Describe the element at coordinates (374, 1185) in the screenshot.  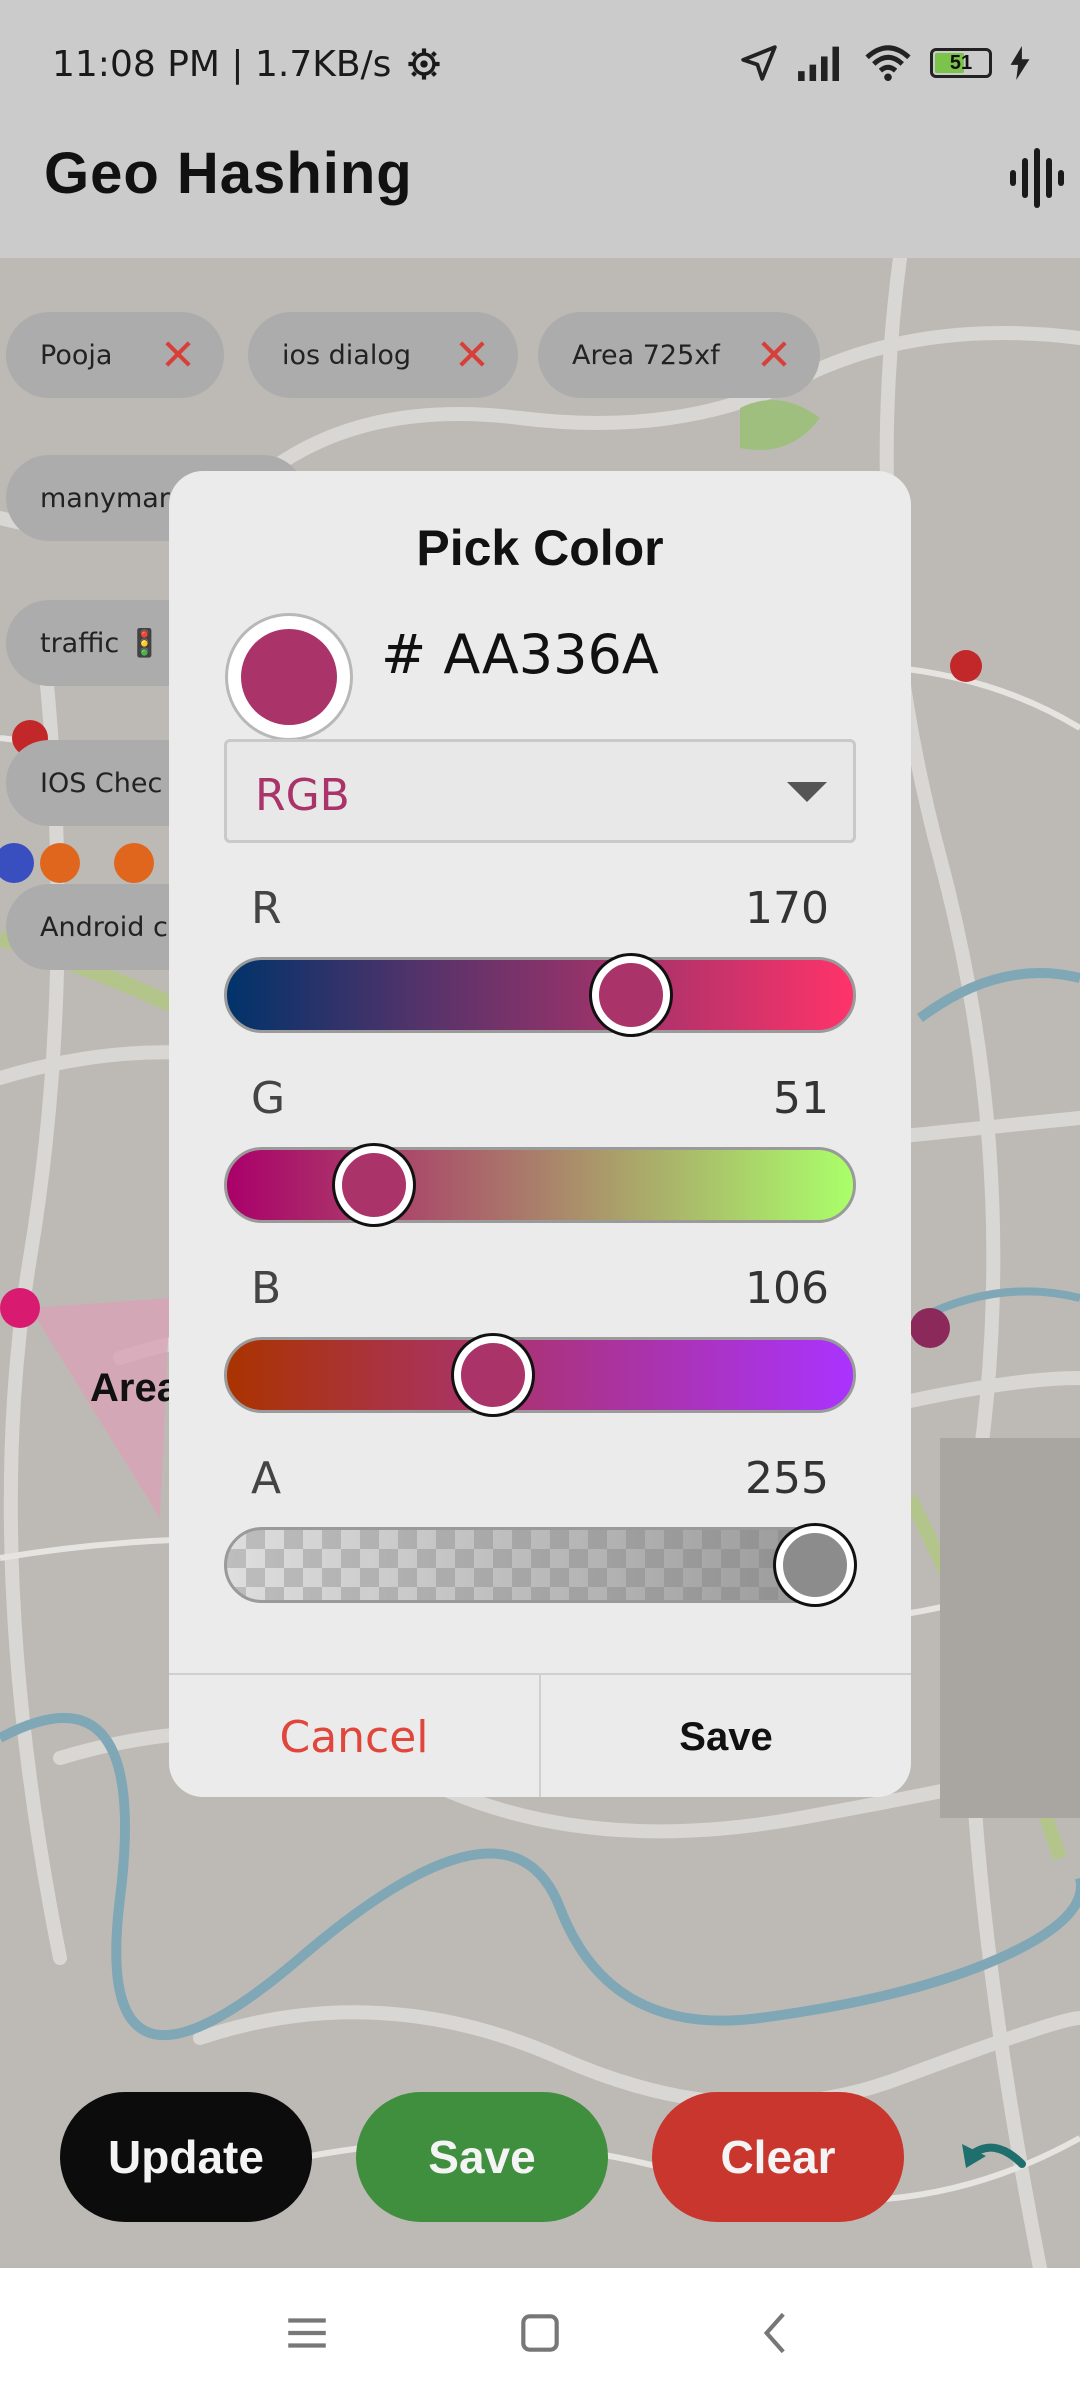
I see `slider-thumb-g` at that location.